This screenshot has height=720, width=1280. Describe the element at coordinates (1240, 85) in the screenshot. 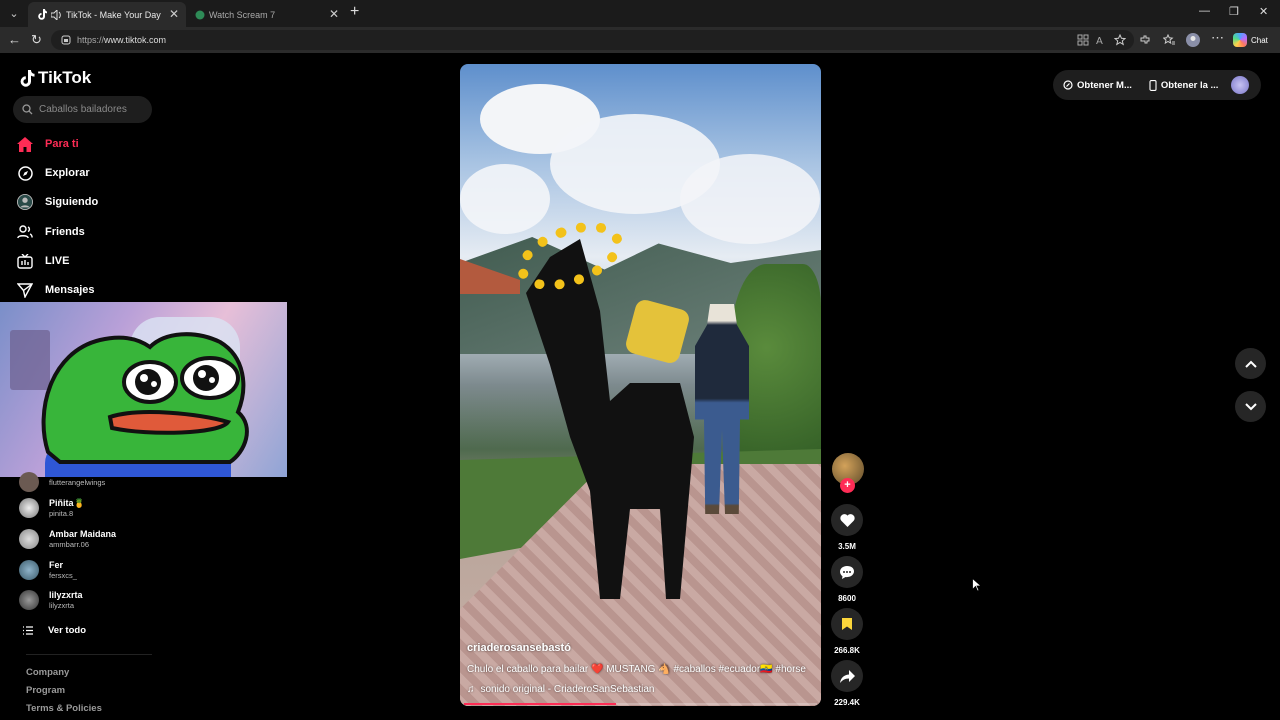

I see `user-avatar` at that location.